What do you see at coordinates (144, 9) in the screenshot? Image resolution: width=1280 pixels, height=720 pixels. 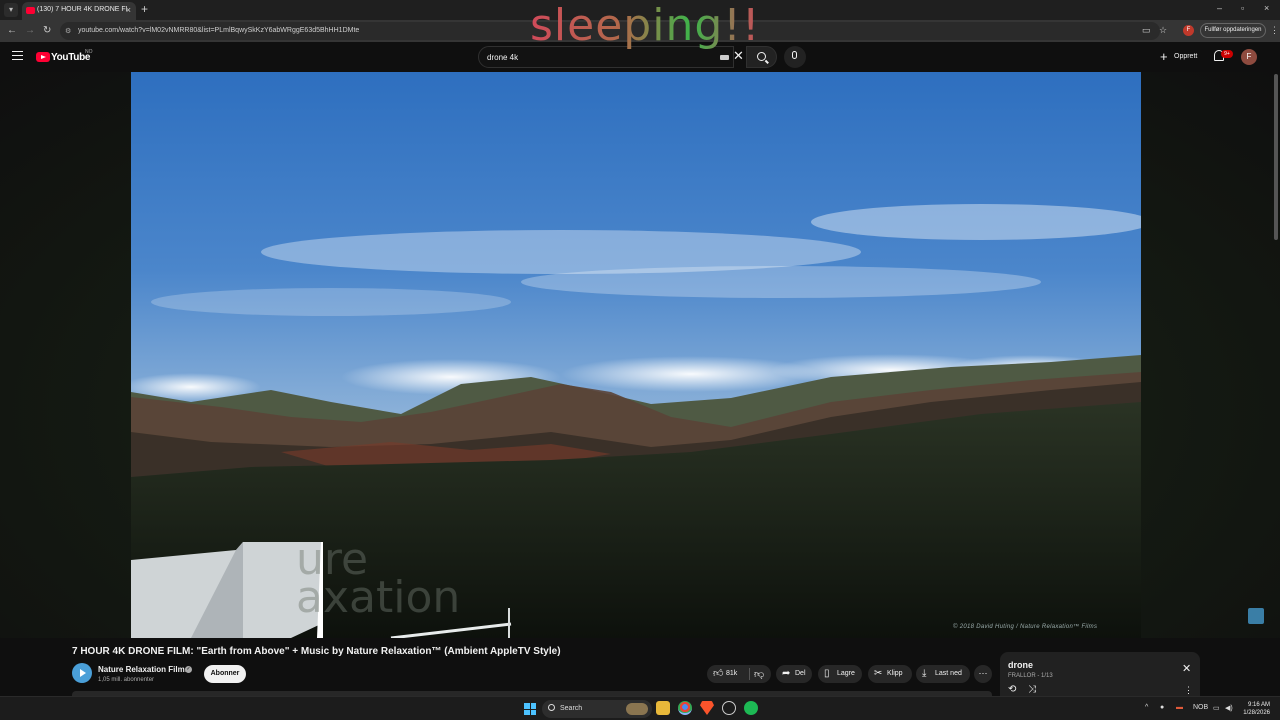 I see `new-tab-button: +` at bounding box center [144, 9].